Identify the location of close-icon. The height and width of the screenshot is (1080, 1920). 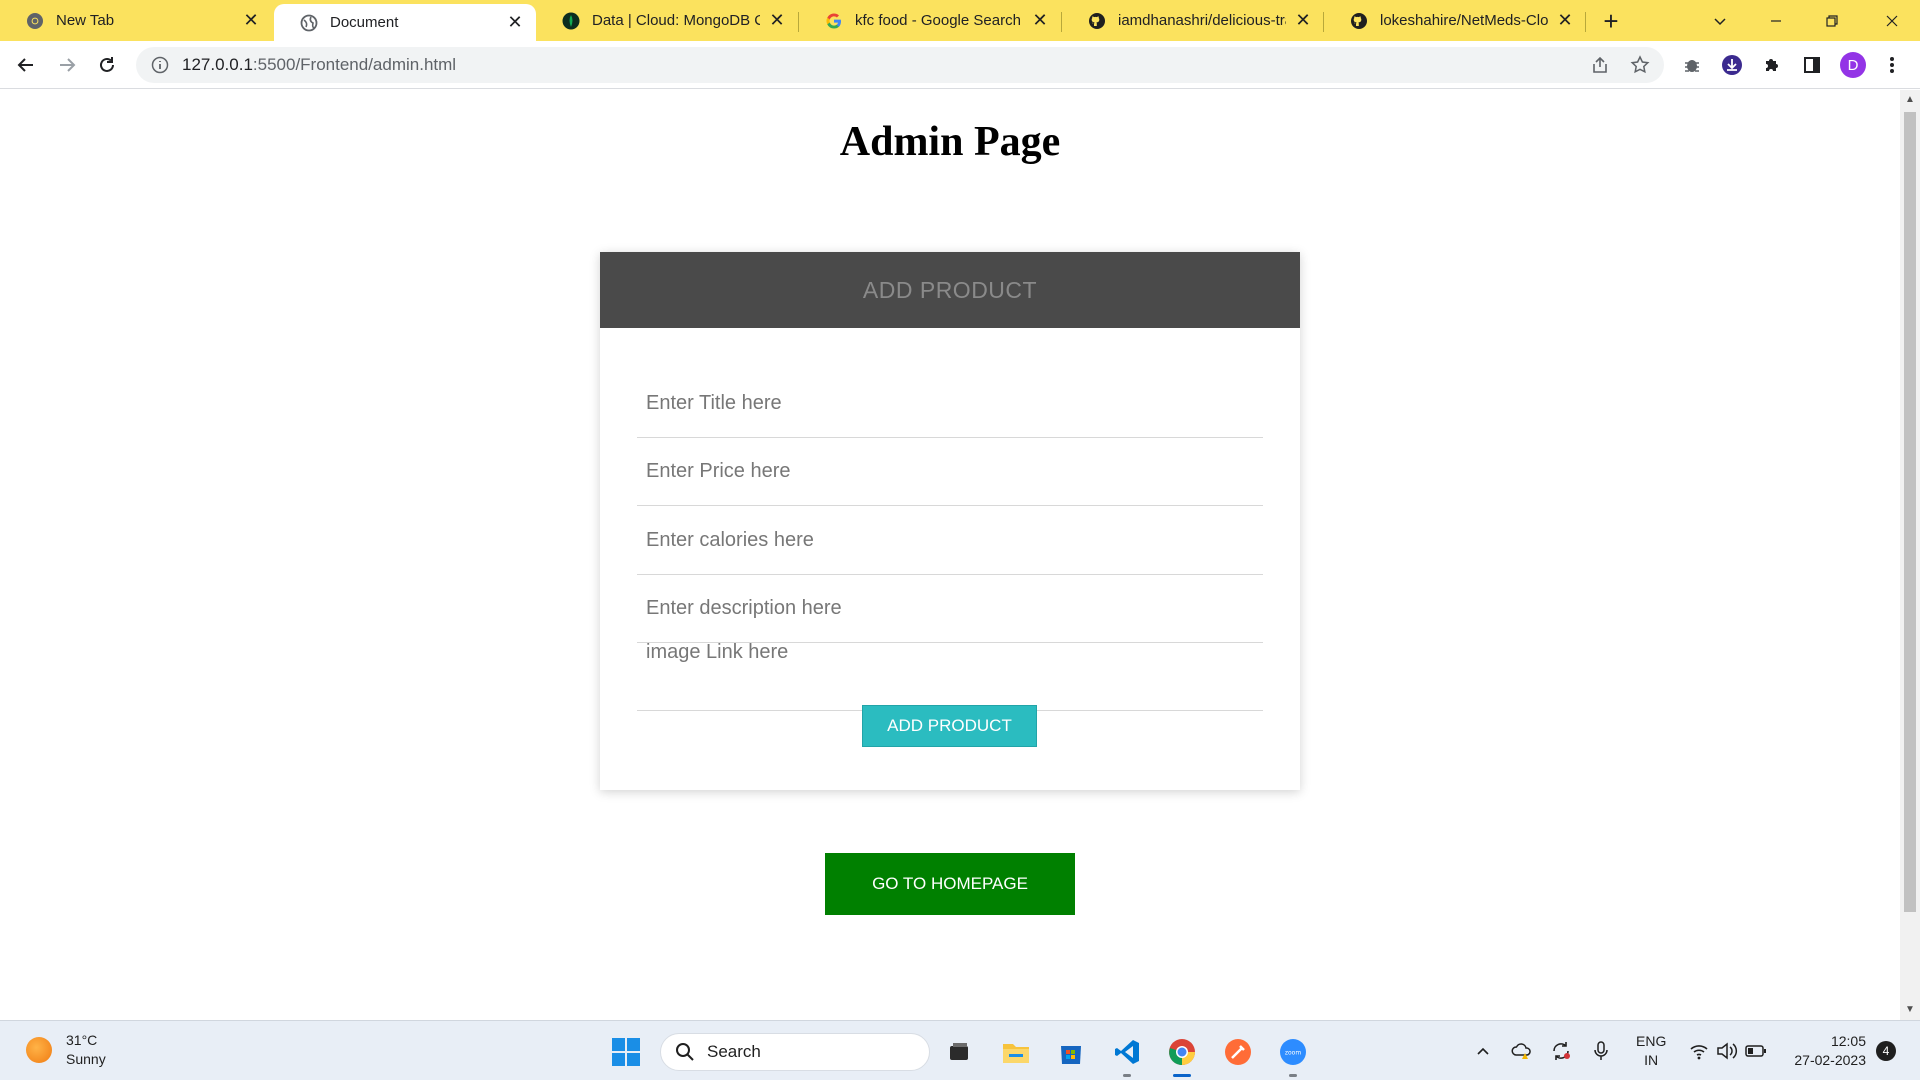
(1892, 20).